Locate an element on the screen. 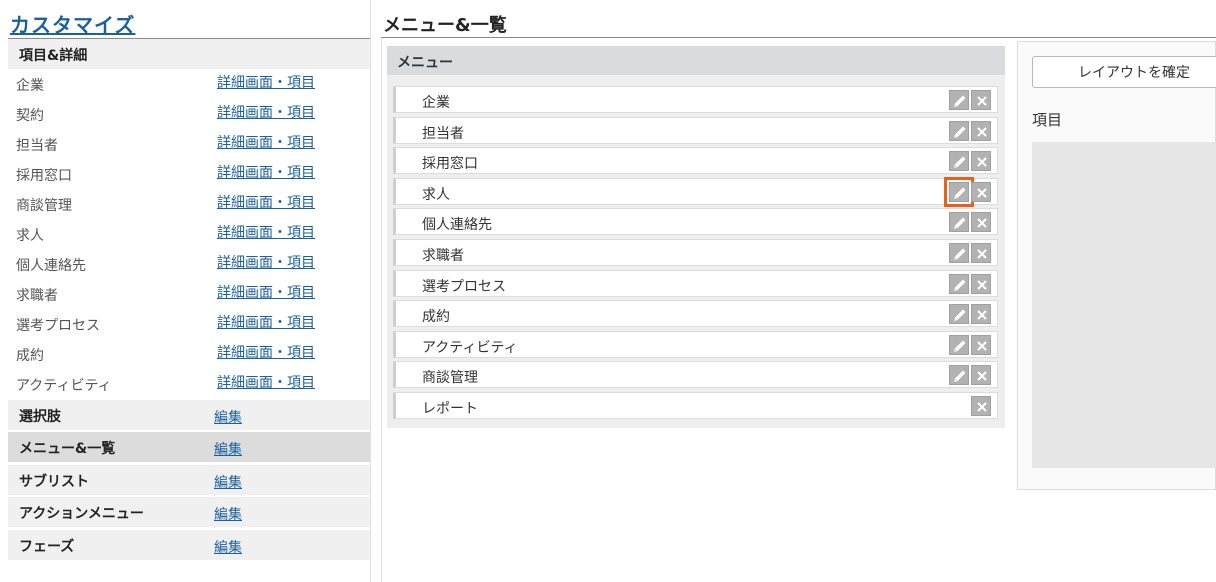 The width and height of the screenshot is (1216, 582). sidebar-item-label: アクティビティ is located at coordinates (64, 386).